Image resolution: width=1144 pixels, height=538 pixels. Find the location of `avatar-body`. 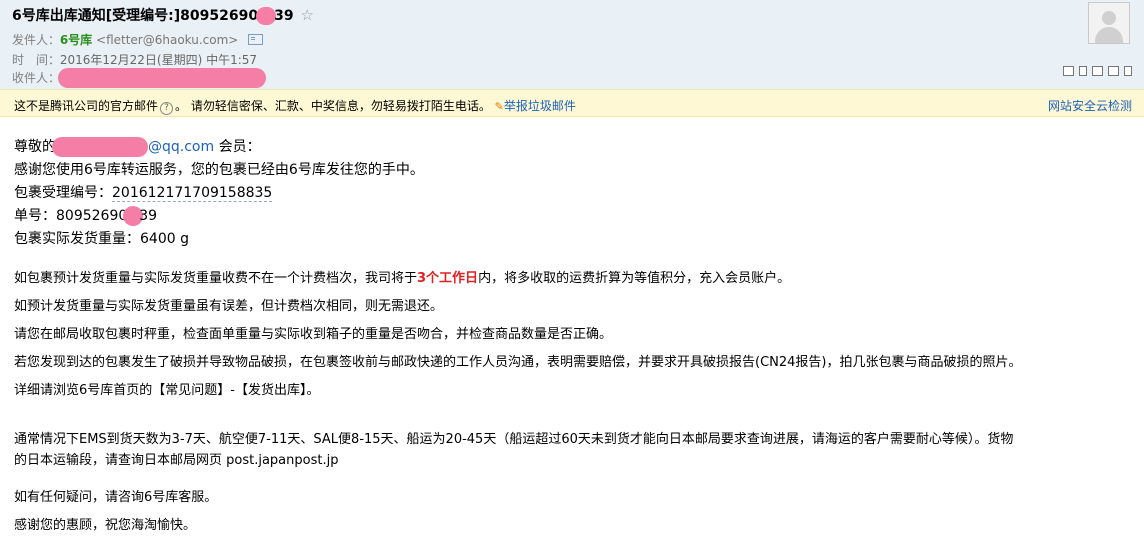

avatar-body is located at coordinates (1109, 35).